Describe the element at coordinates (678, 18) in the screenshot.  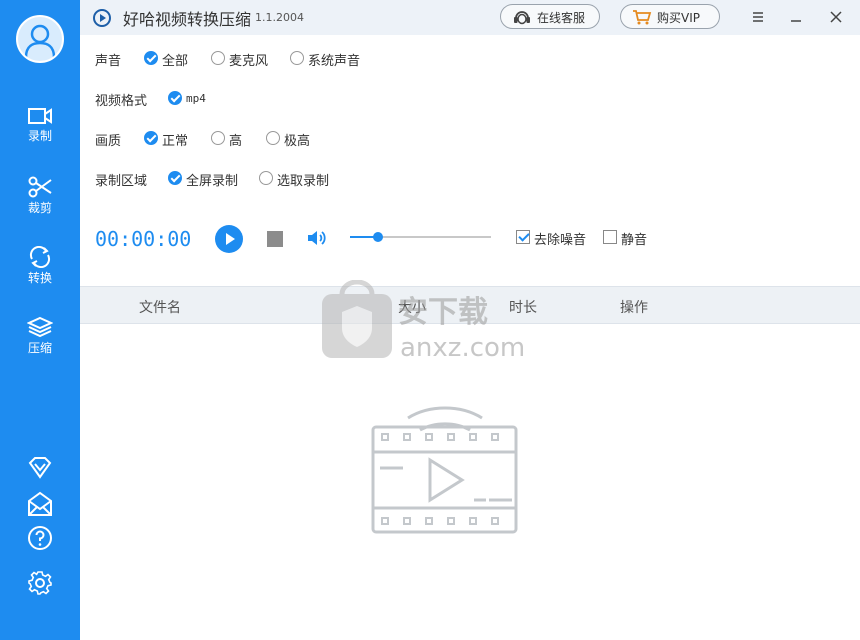
I see `buy-vip-label: 购买VIP` at that location.